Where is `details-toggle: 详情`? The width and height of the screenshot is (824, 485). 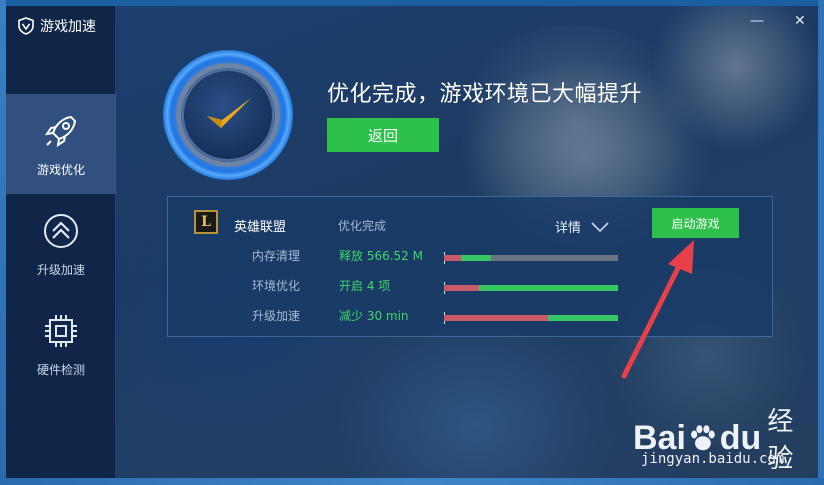
details-toggle: 详情 is located at coordinates (582, 226).